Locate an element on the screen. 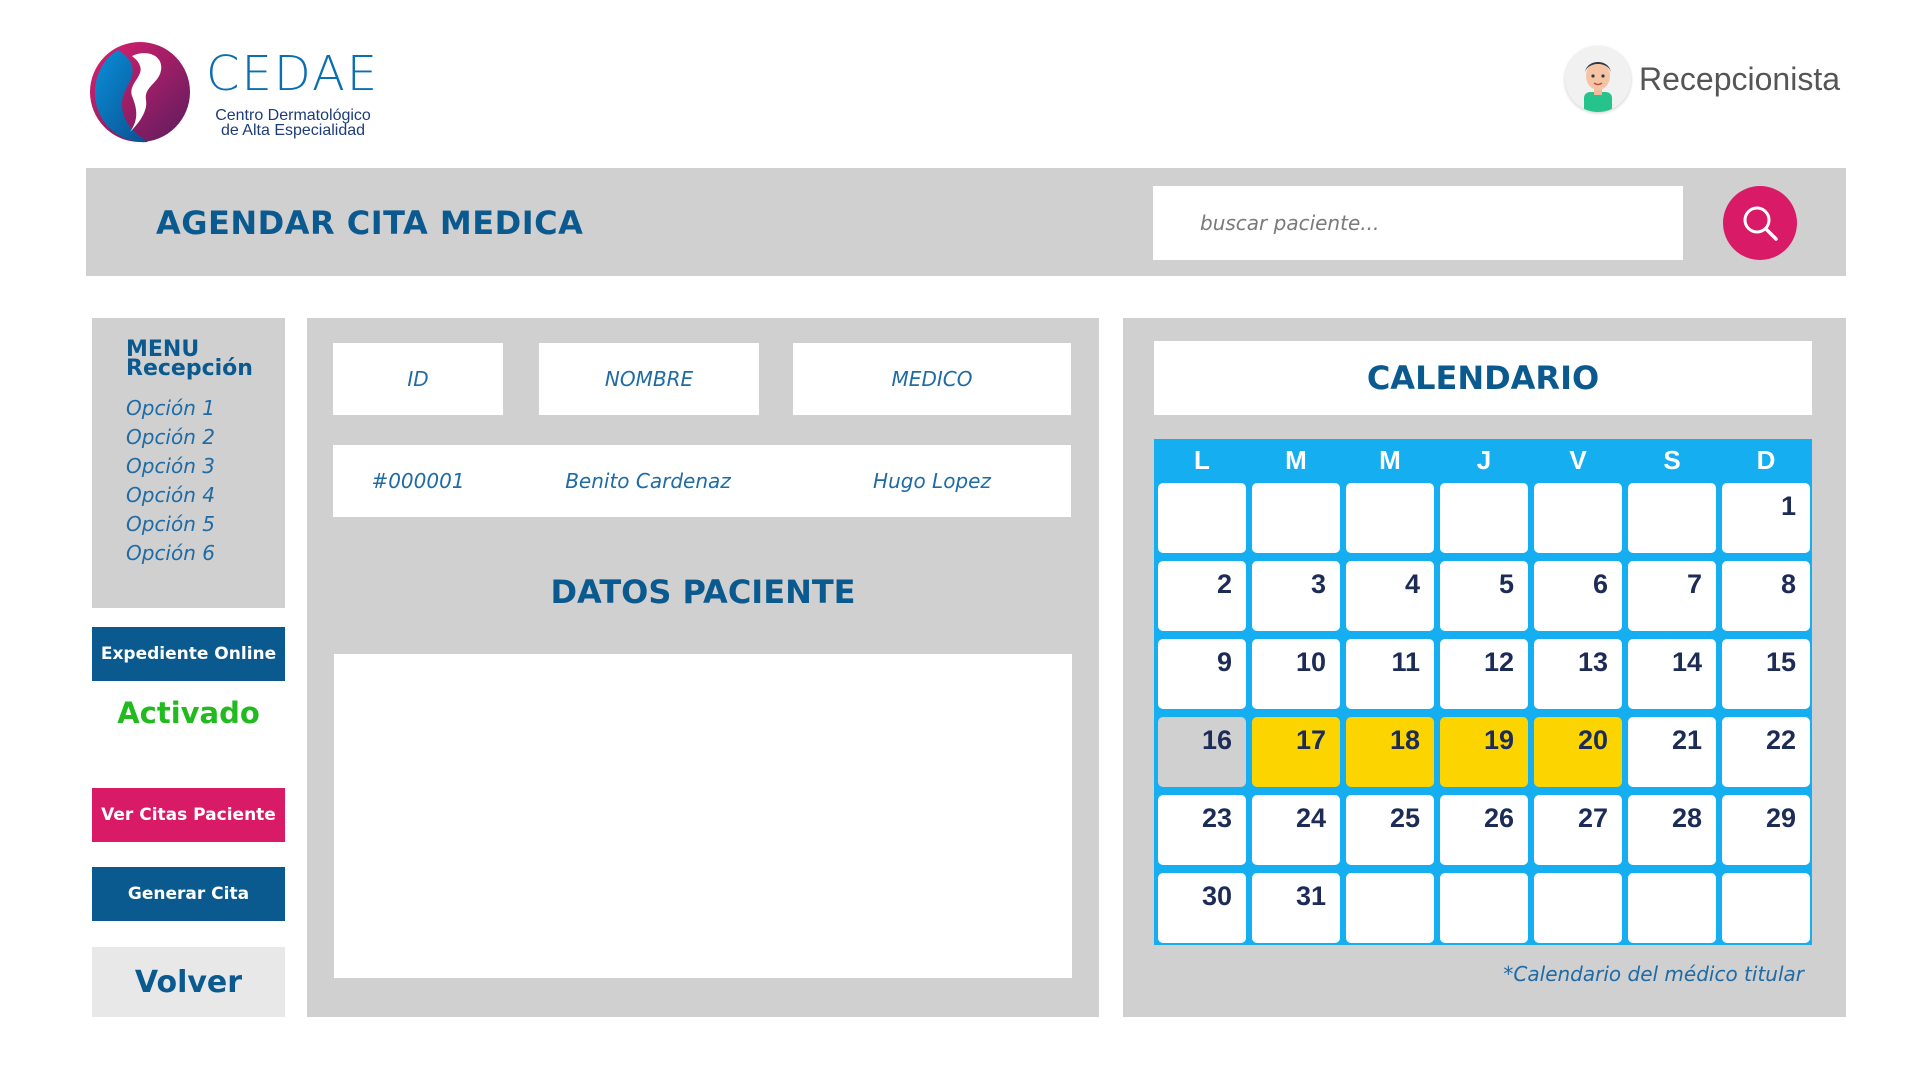  user-profile: Recepcionista is located at coordinates (1702, 79).